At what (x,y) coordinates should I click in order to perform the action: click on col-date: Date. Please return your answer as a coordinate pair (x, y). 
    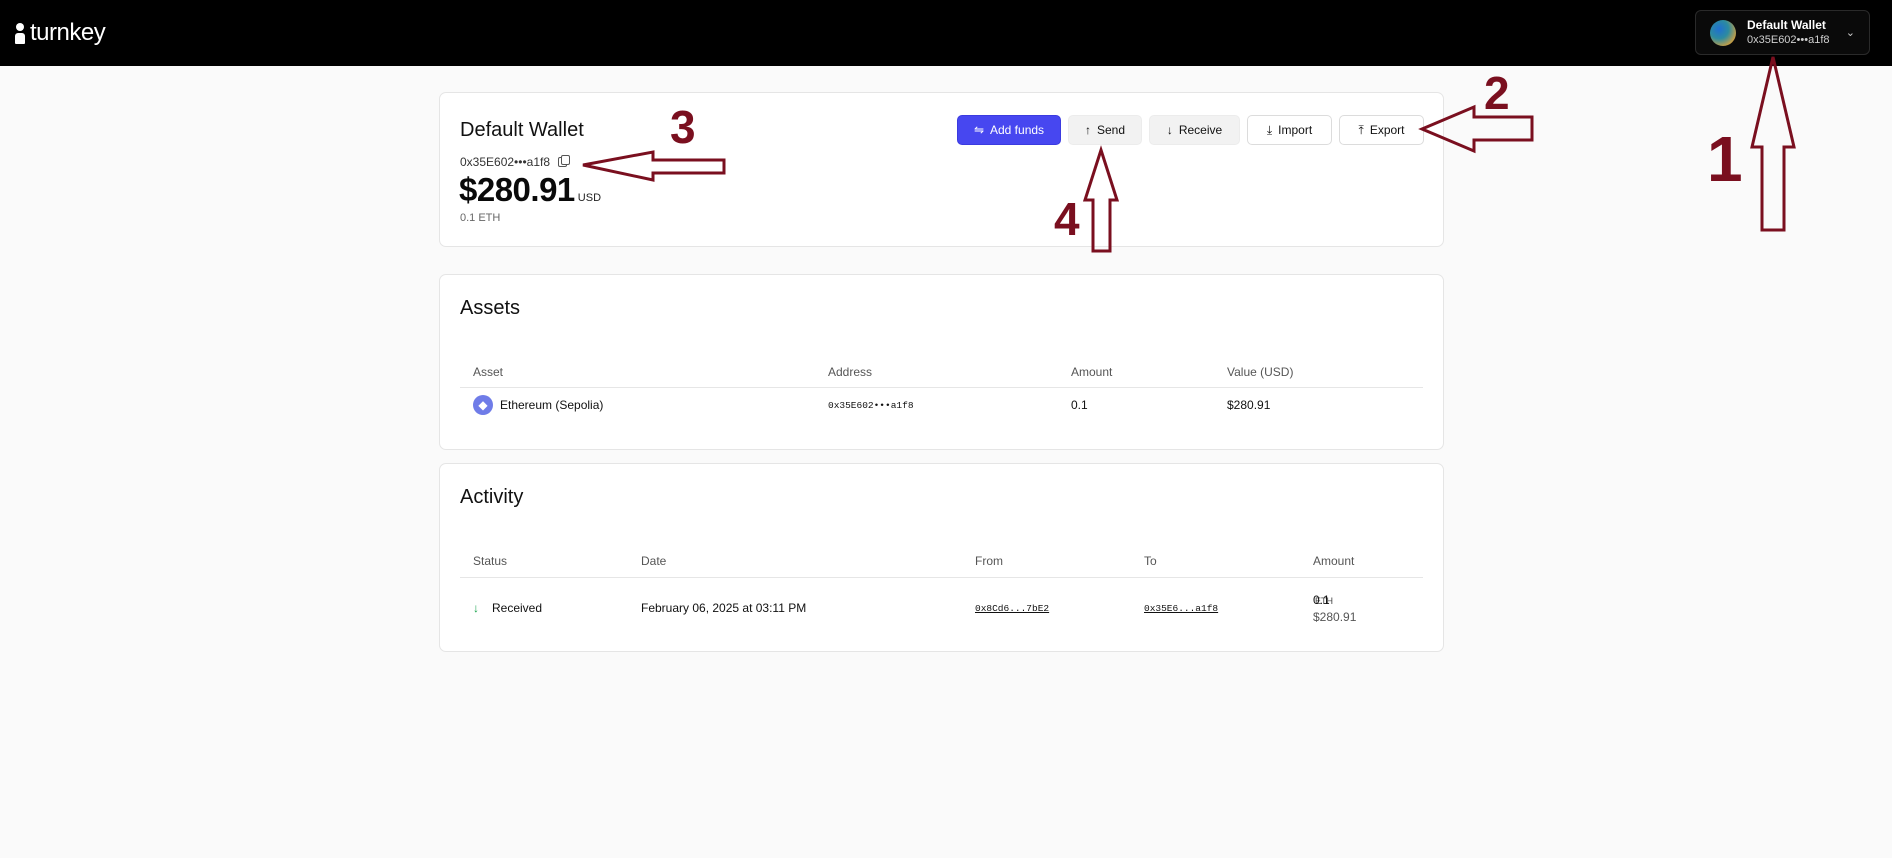
    Looking at the image, I should click on (654, 561).